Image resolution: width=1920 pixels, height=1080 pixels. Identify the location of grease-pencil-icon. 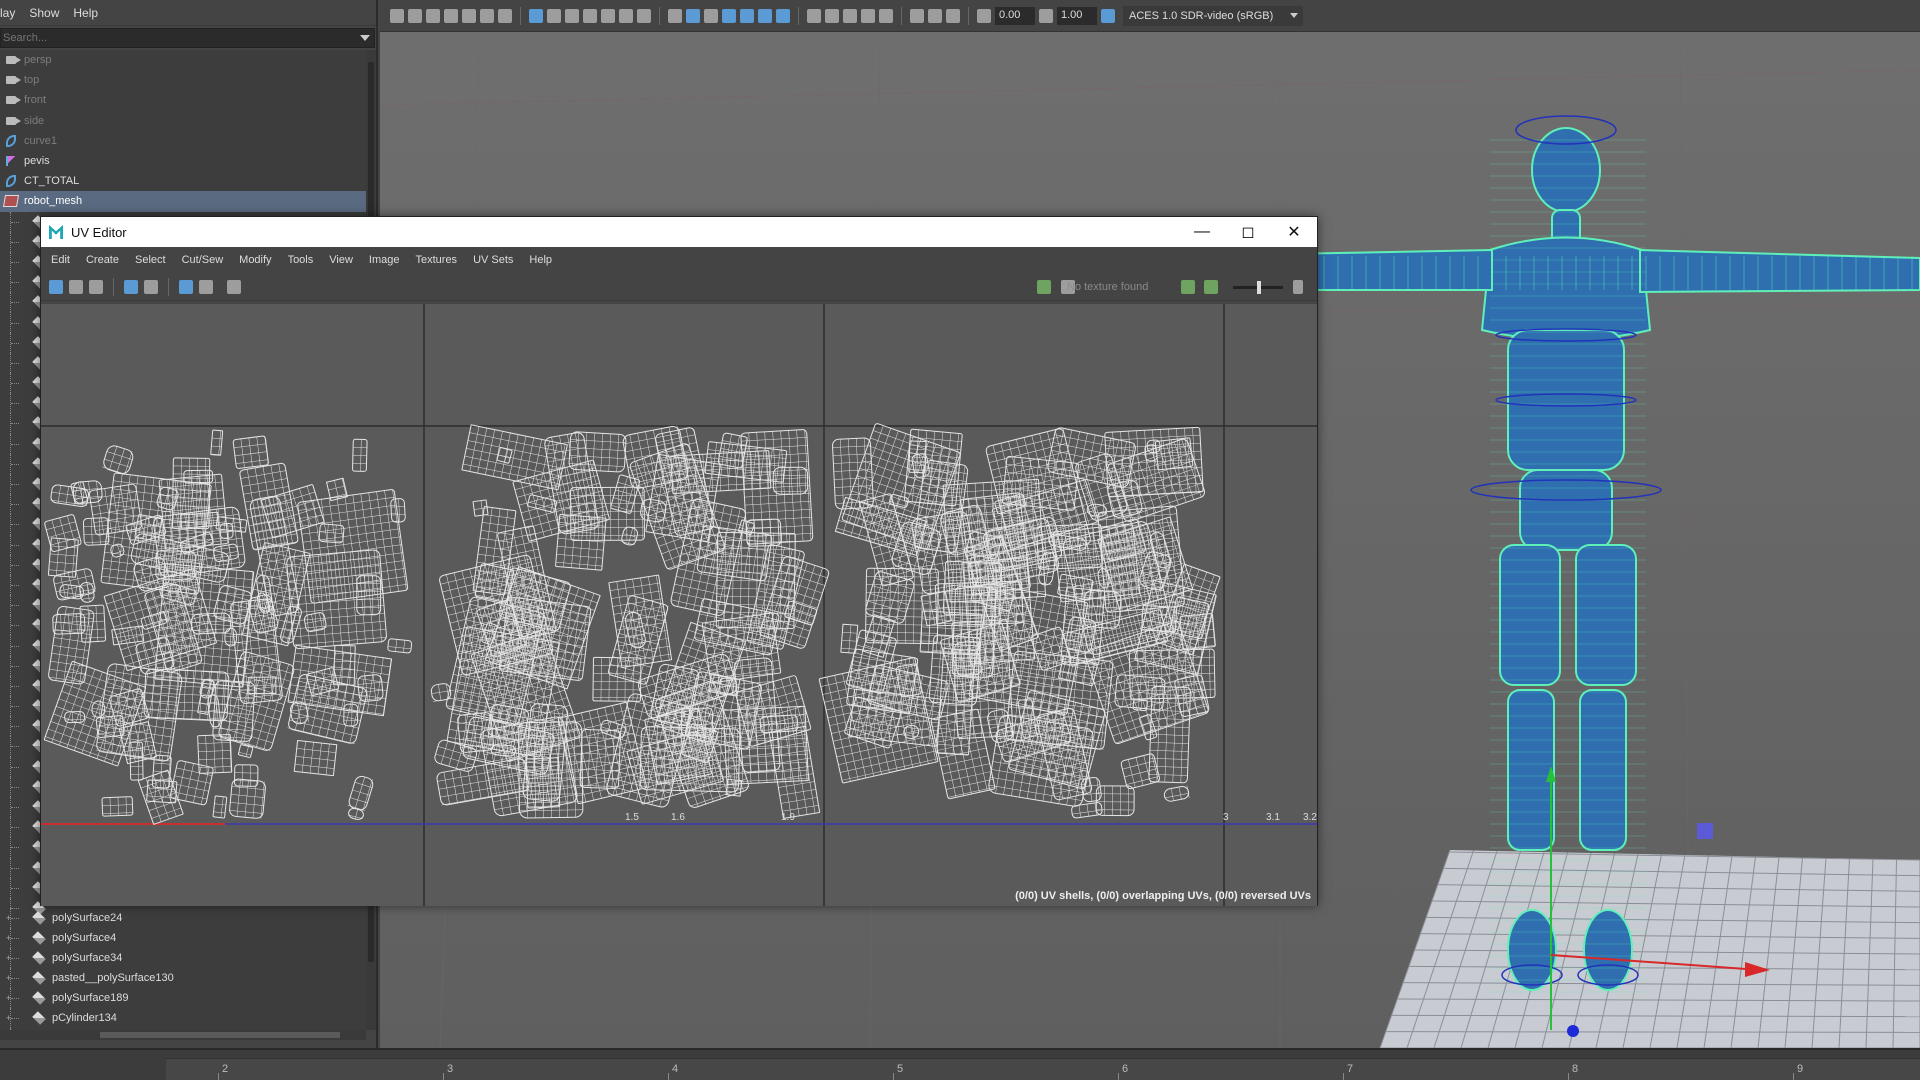
(469, 15).